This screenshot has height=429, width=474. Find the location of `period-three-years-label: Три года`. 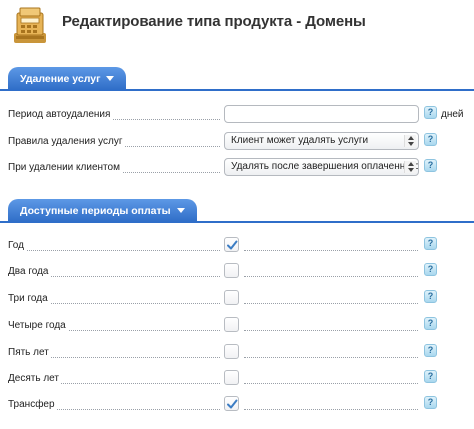

period-three-years-label: Три года is located at coordinates (29, 298).